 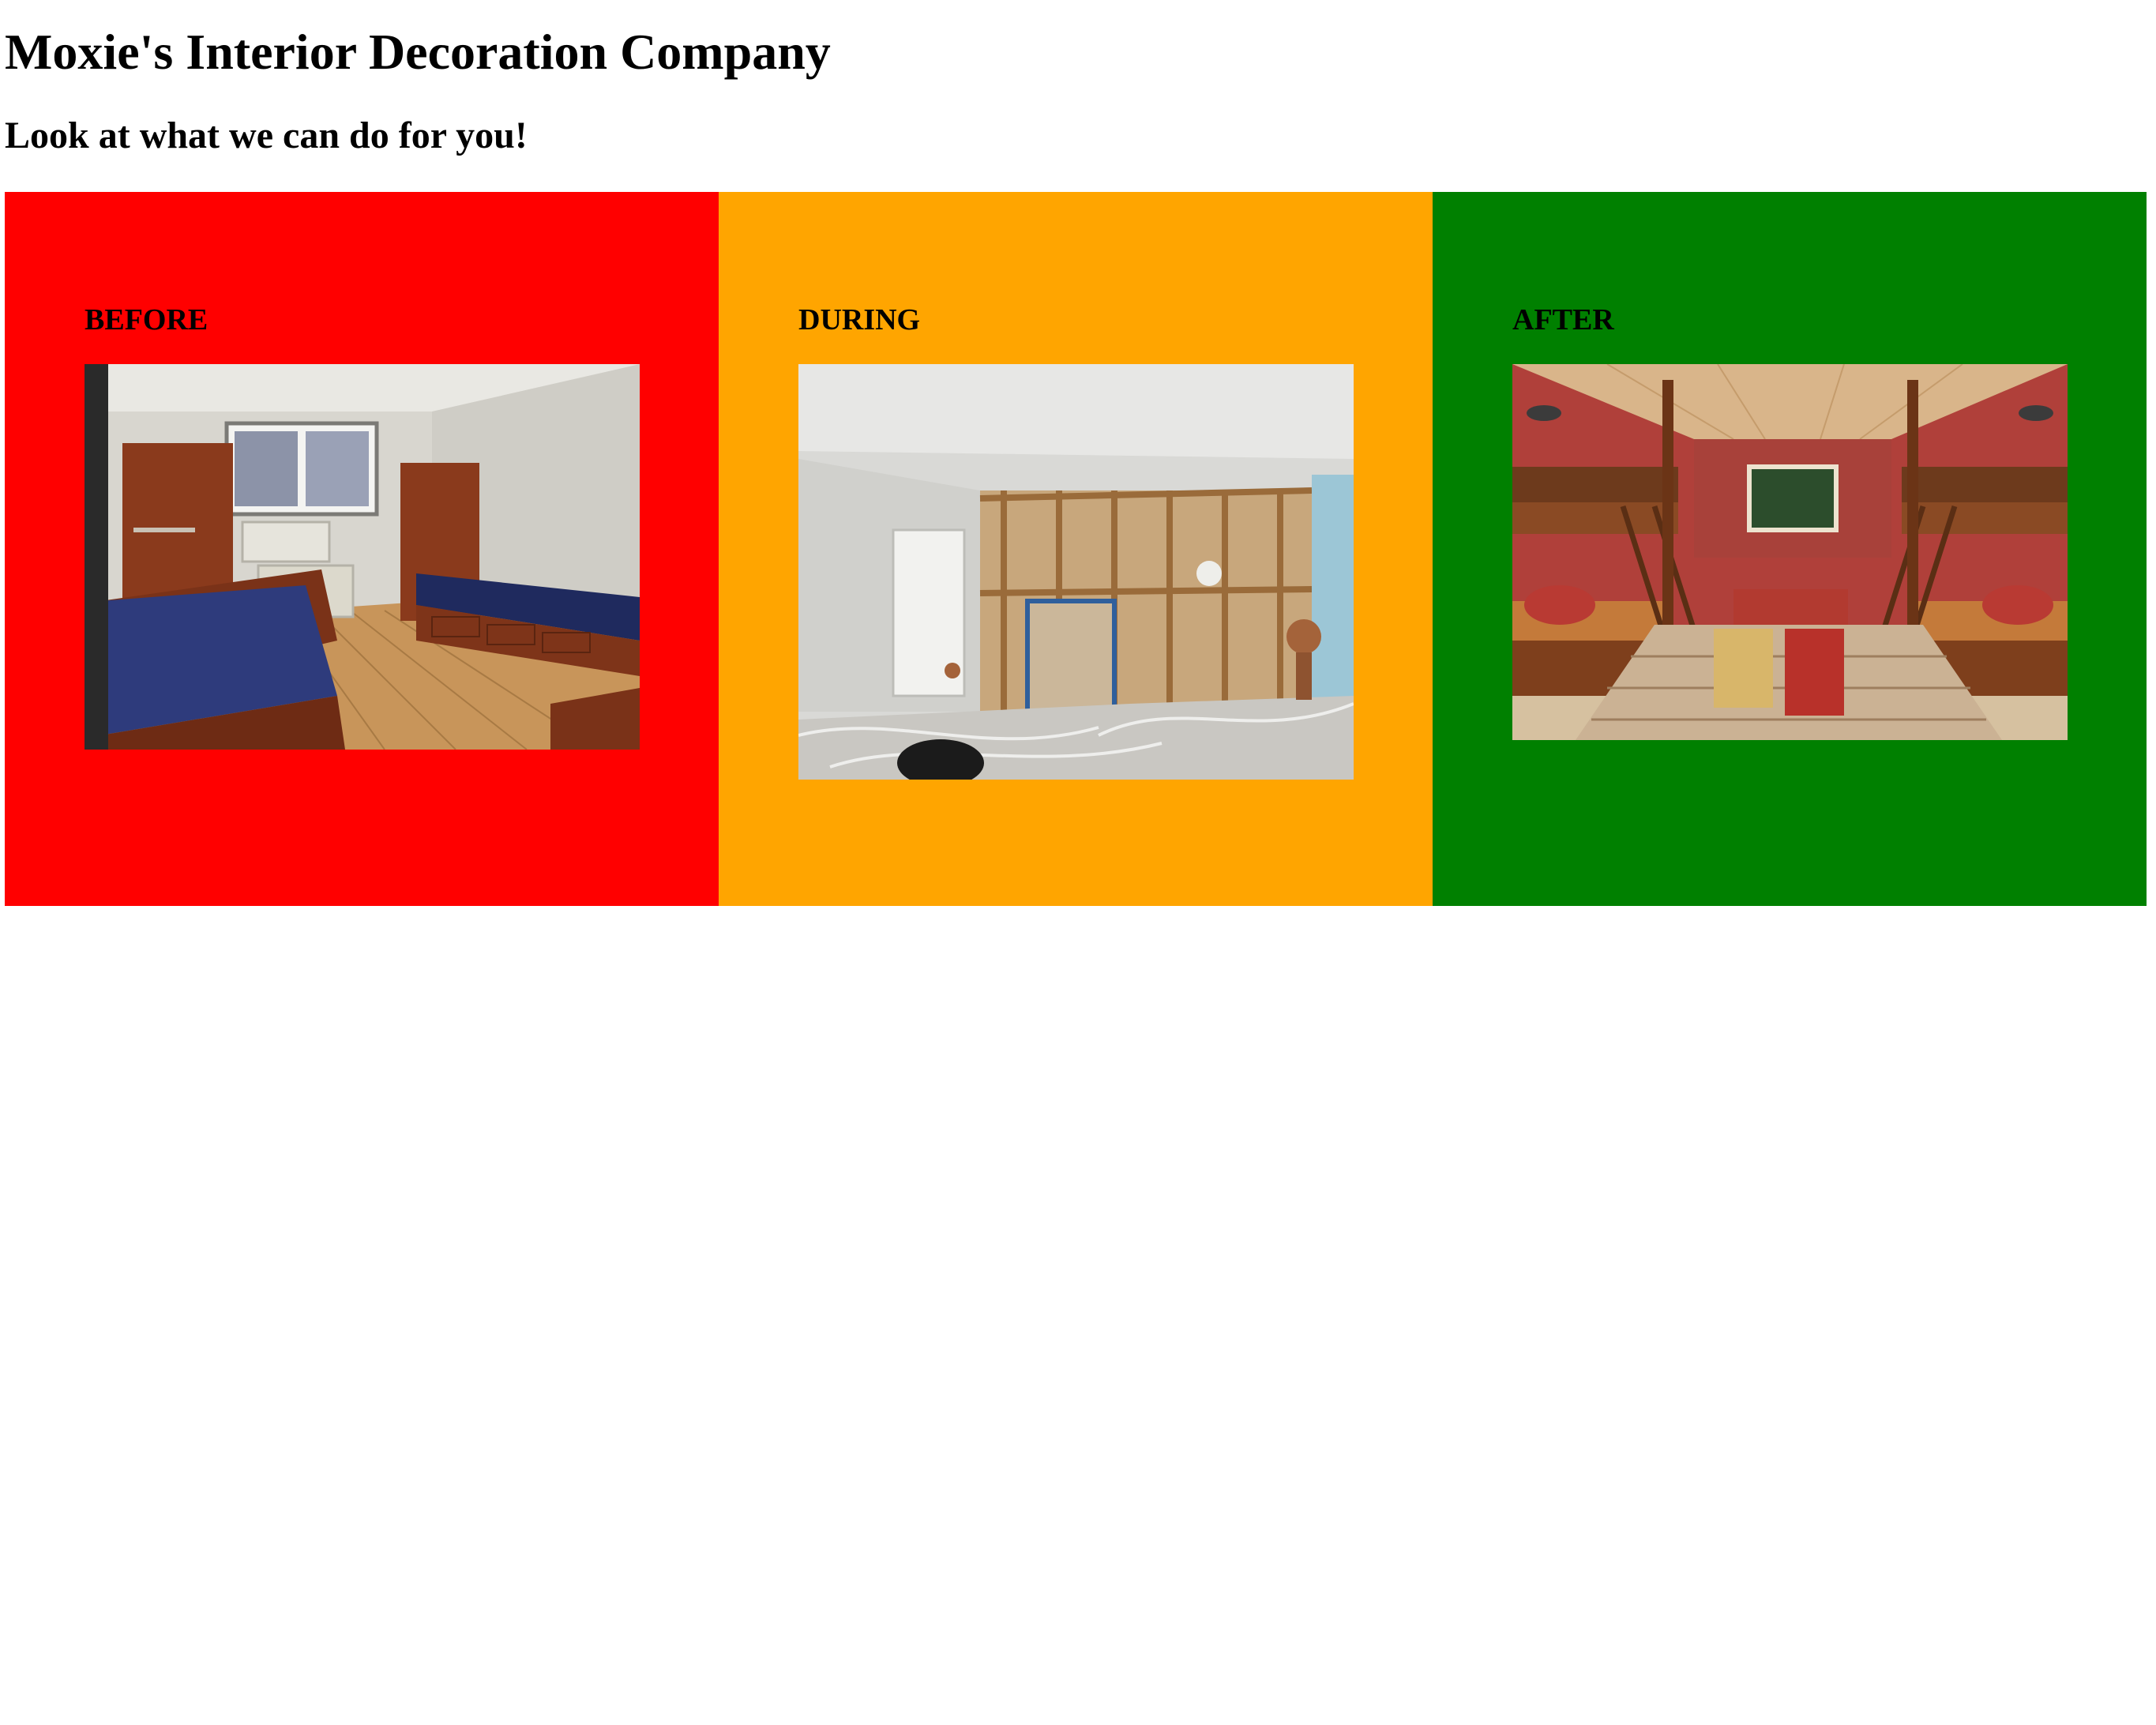 What do you see at coordinates (146, 319) in the screenshot?
I see `before-label: BEFORE` at bounding box center [146, 319].